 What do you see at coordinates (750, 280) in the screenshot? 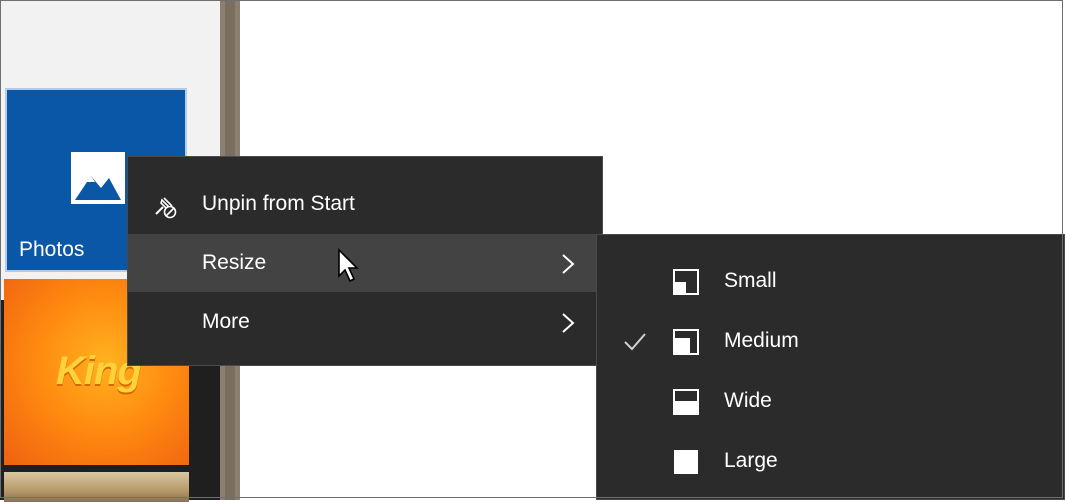
I see `resize-option-label: Small` at bounding box center [750, 280].